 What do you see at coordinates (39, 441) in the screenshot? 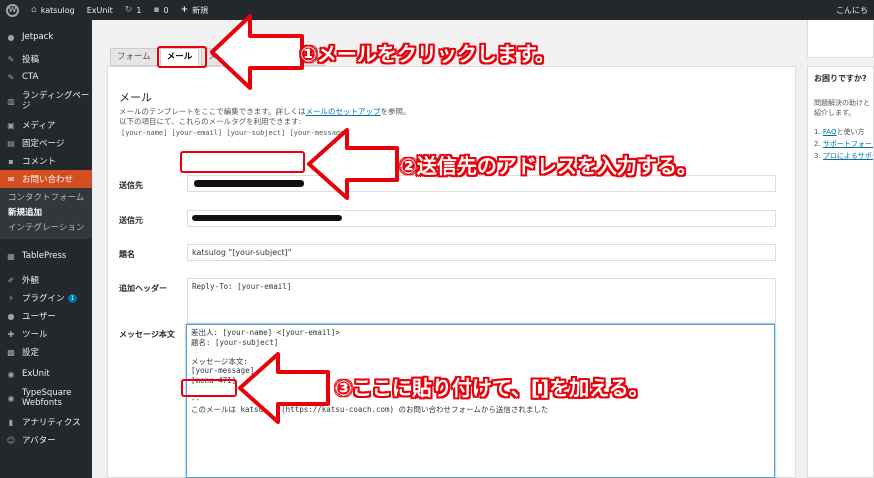
I see `sidebar-item-label: アバター` at bounding box center [39, 441].